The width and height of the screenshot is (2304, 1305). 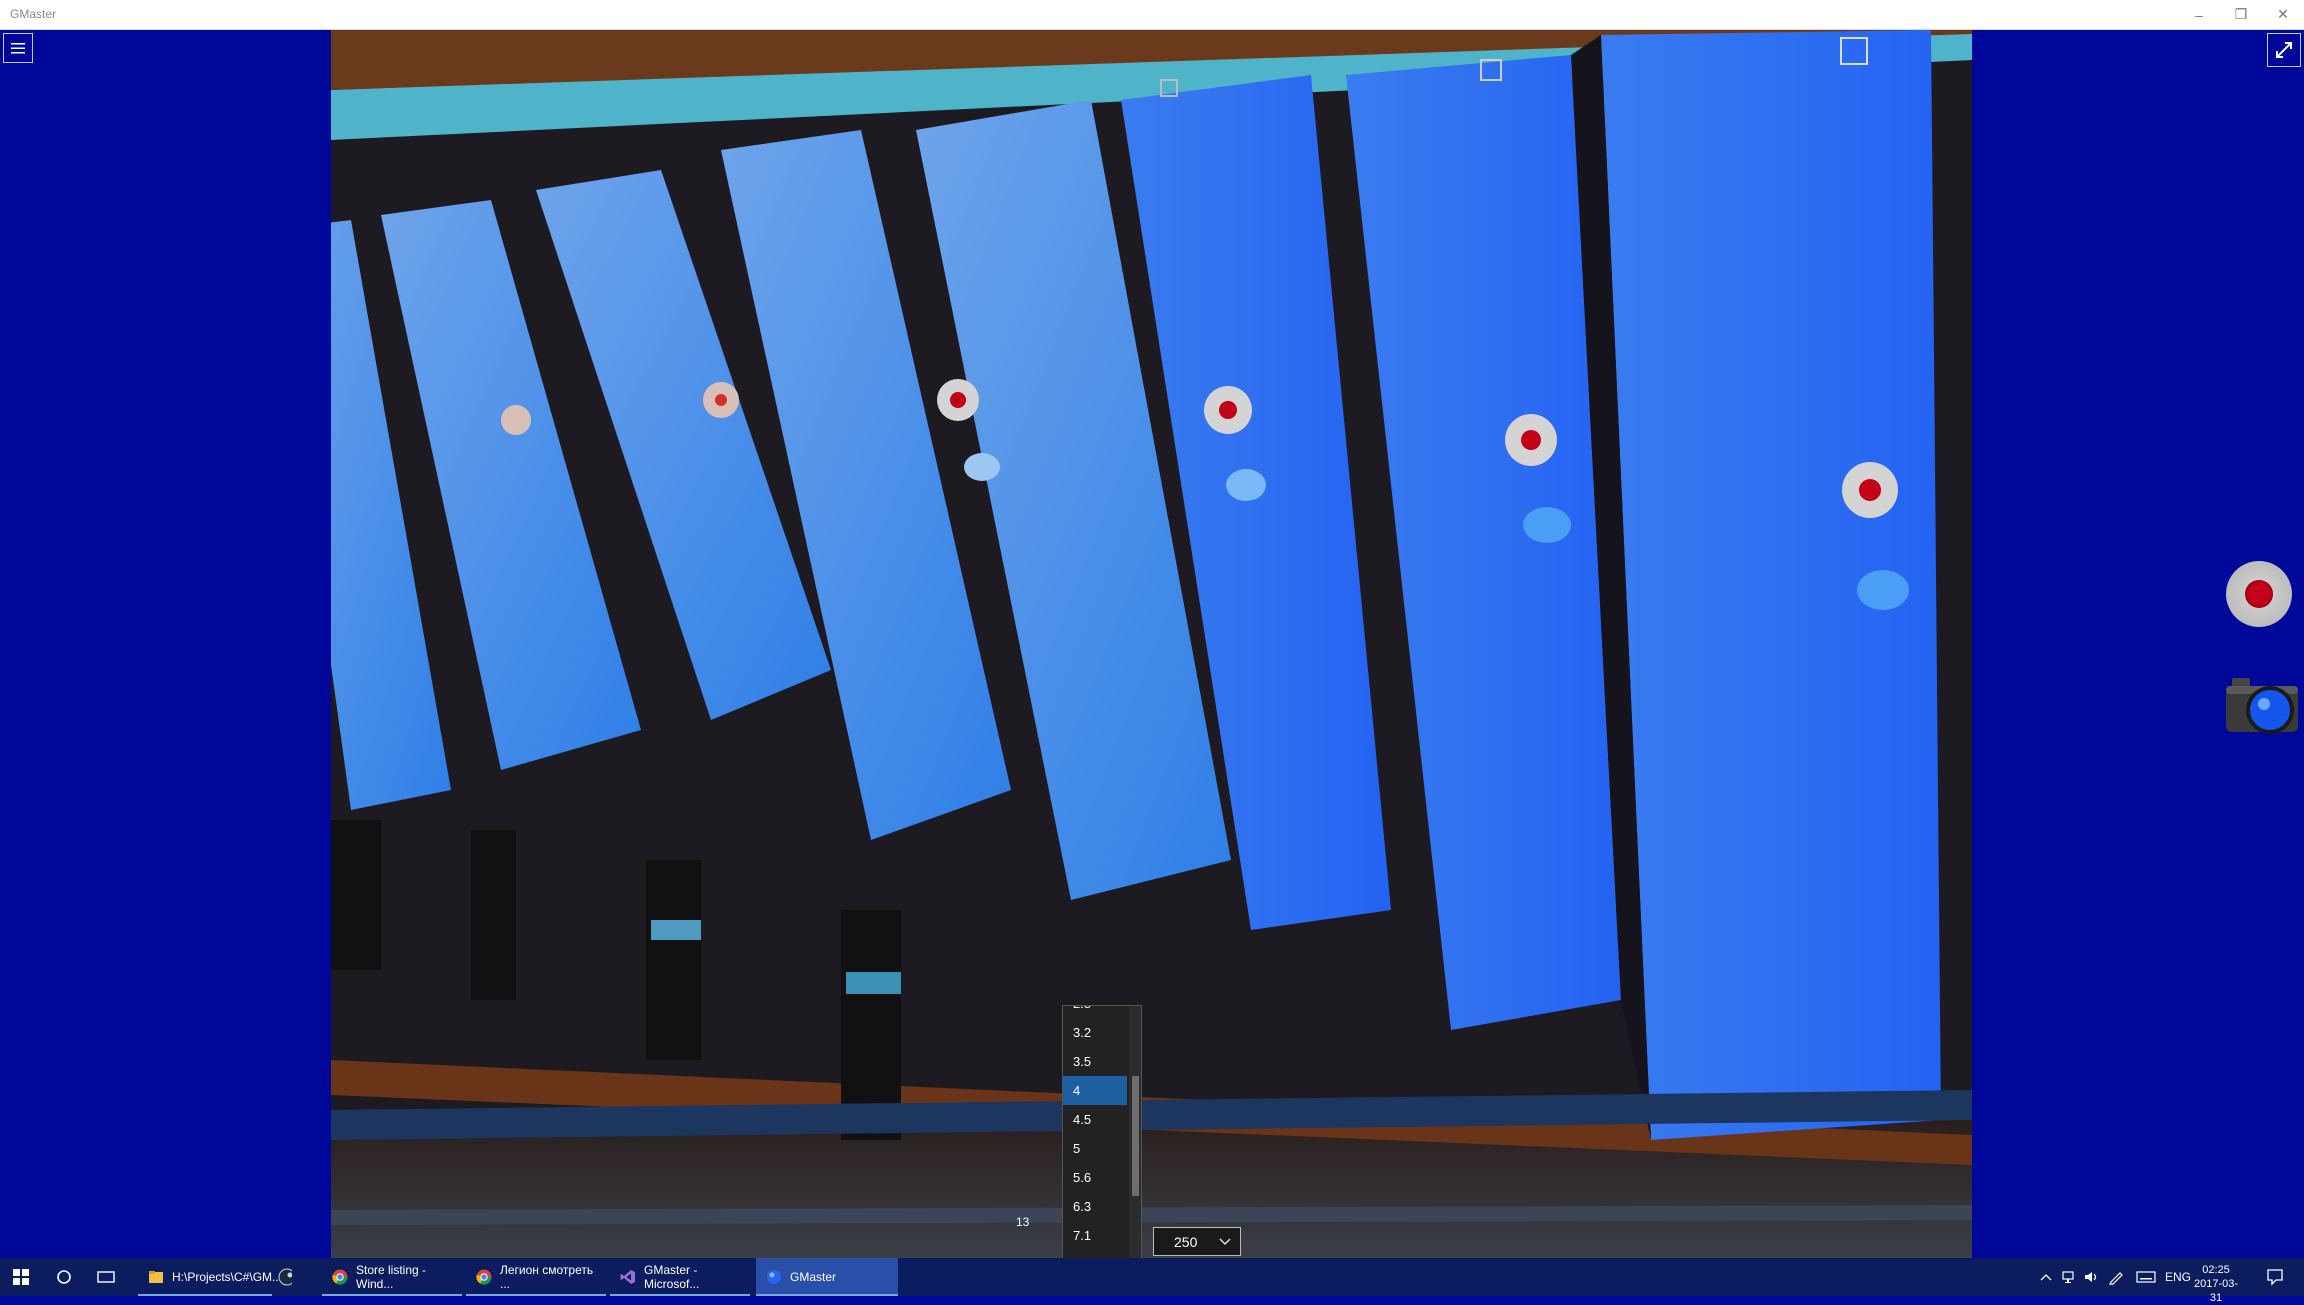 What do you see at coordinates (1095, 1148) in the screenshot?
I see `aperture-option: 5` at bounding box center [1095, 1148].